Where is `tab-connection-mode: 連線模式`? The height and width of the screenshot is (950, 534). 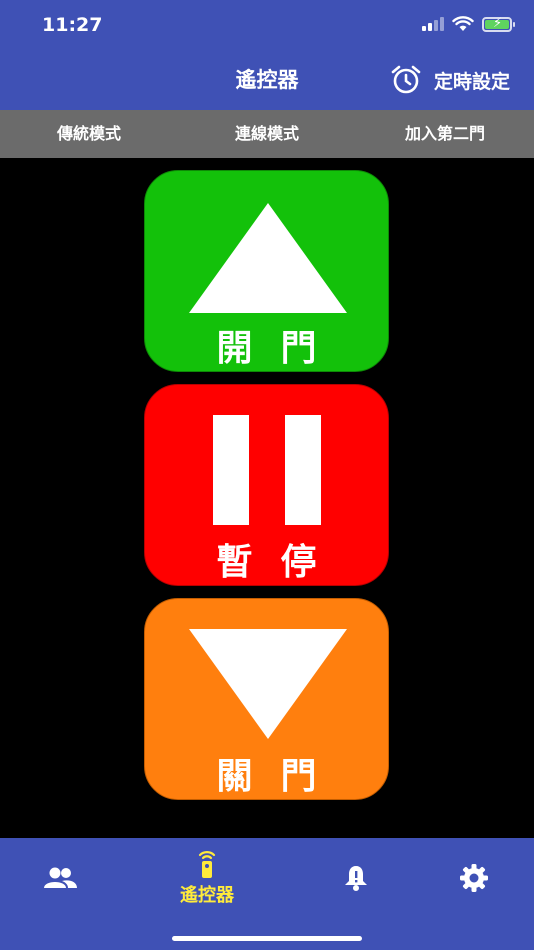 tab-connection-mode: 連線模式 is located at coordinates (267, 134).